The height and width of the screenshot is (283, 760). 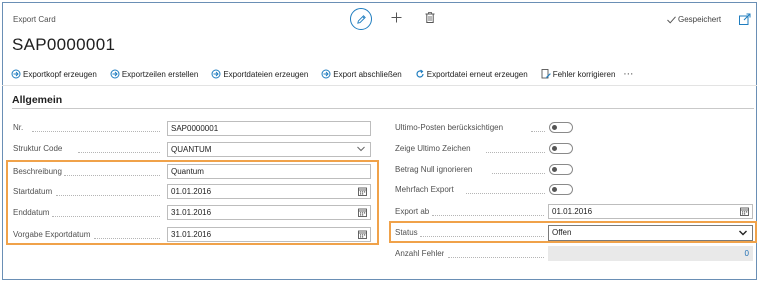 What do you see at coordinates (671, 19) in the screenshot?
I see `checkmark-icon` at bounding box center [671, 19].